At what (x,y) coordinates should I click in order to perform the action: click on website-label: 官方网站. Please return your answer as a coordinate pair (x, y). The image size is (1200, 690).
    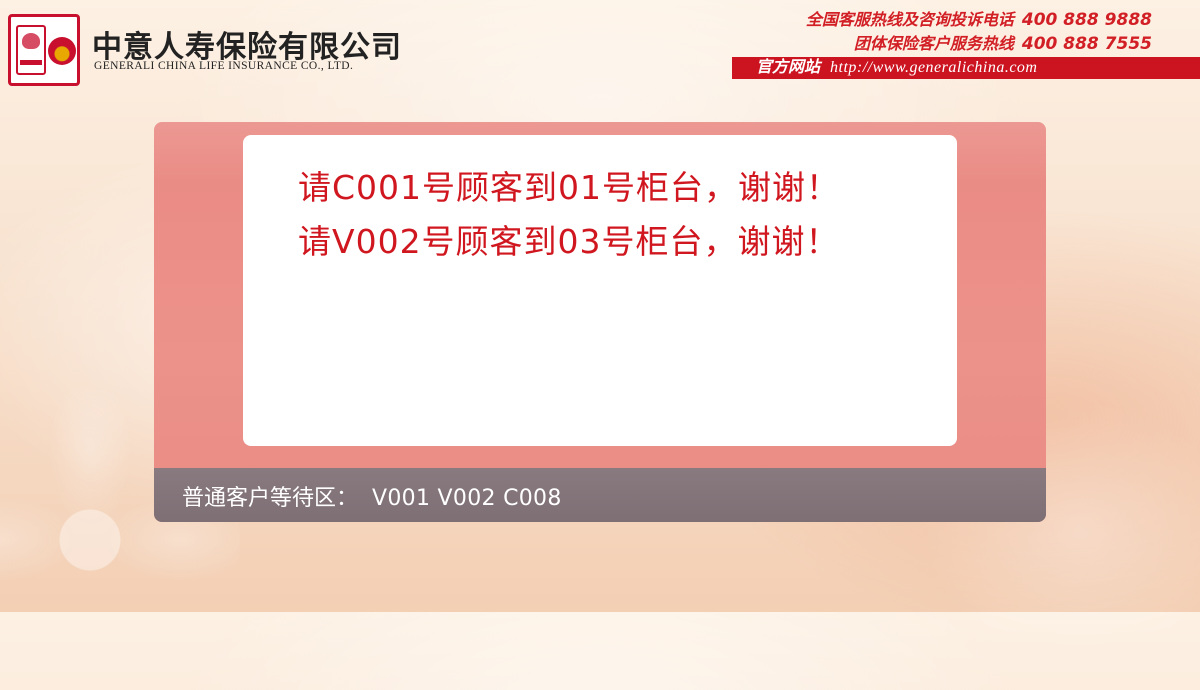
    Looking at the image, I should click on (788, 67).